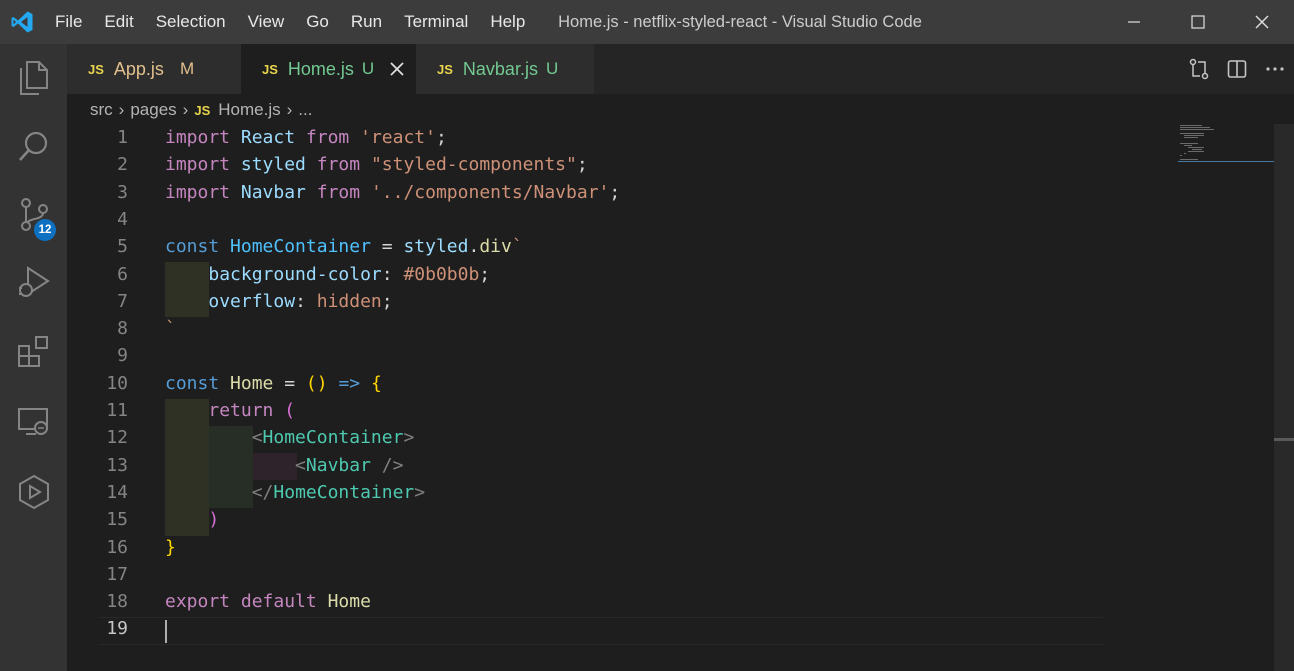 The image size is (1294, 671). I want to click on text-cursor, so click(166, 631).